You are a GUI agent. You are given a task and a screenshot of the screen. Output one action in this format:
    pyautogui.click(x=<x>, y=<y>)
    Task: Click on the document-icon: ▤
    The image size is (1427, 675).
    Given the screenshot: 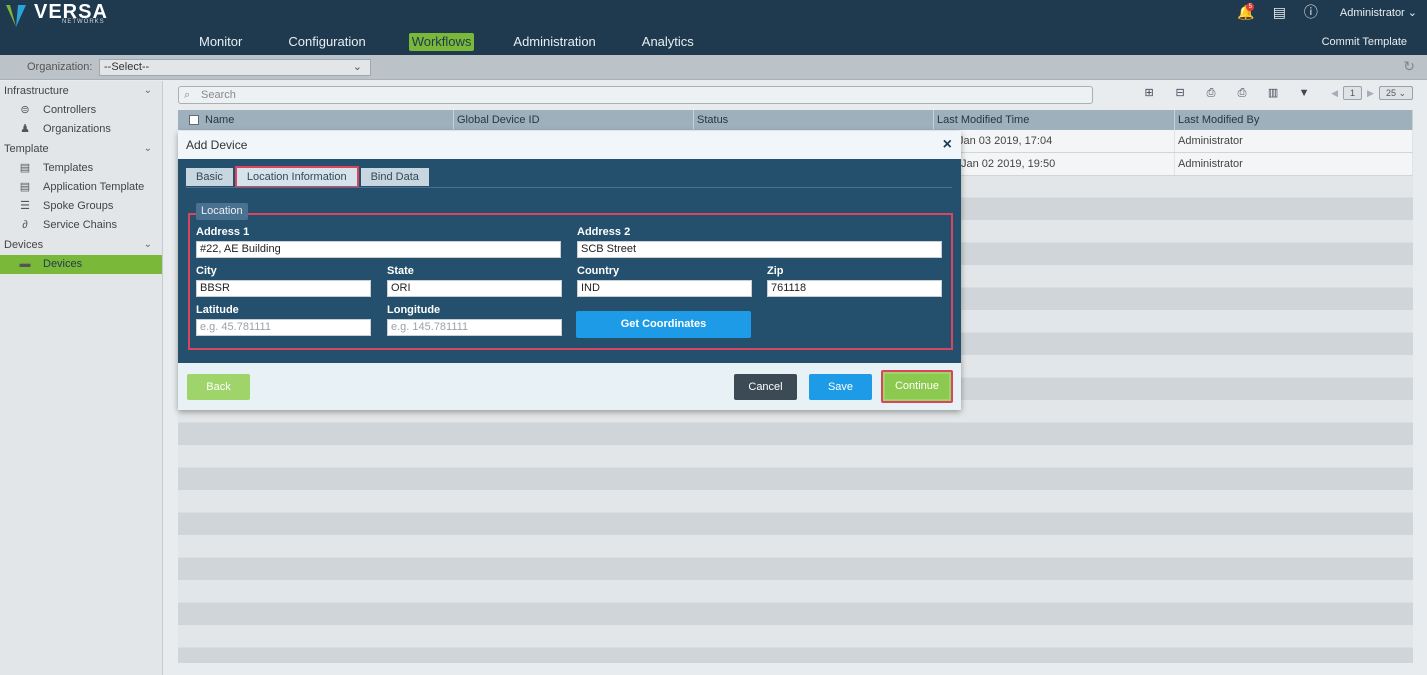 What is the action you would take?
    pyautogui.click(x=1279, y=12)
    